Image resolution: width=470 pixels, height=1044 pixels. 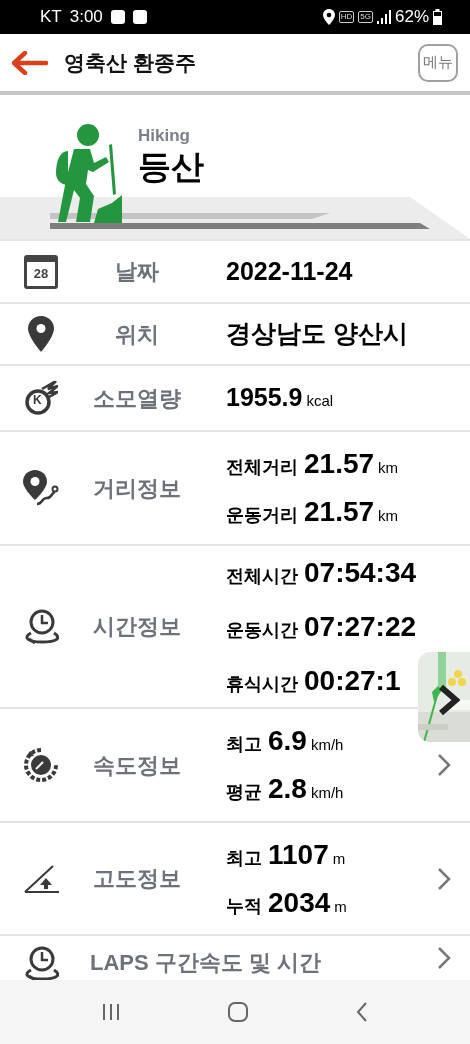 What do you see at coordinates (262, 515) in the screenshot?
I see `stat-name: 운동거리` at bounding box center [262, 515].